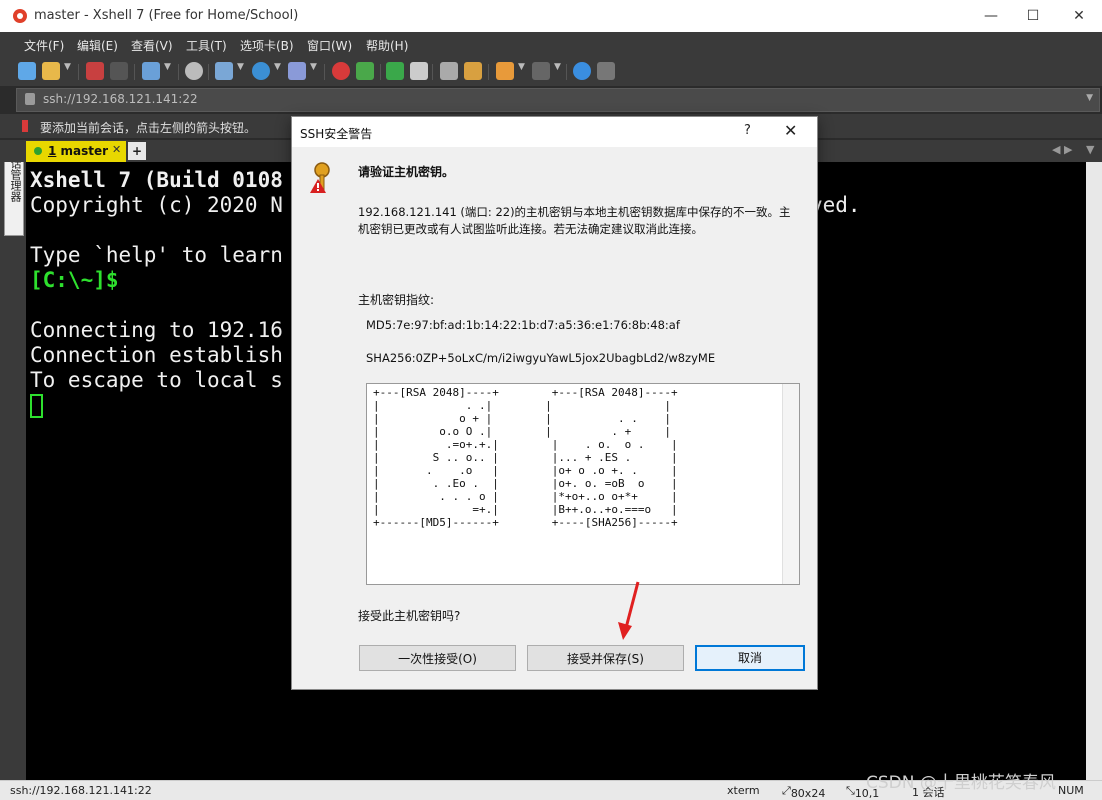  Describe the element at coordinates (629, 610) in the screenshot. I see `annotation-arrow-icon` at that location.